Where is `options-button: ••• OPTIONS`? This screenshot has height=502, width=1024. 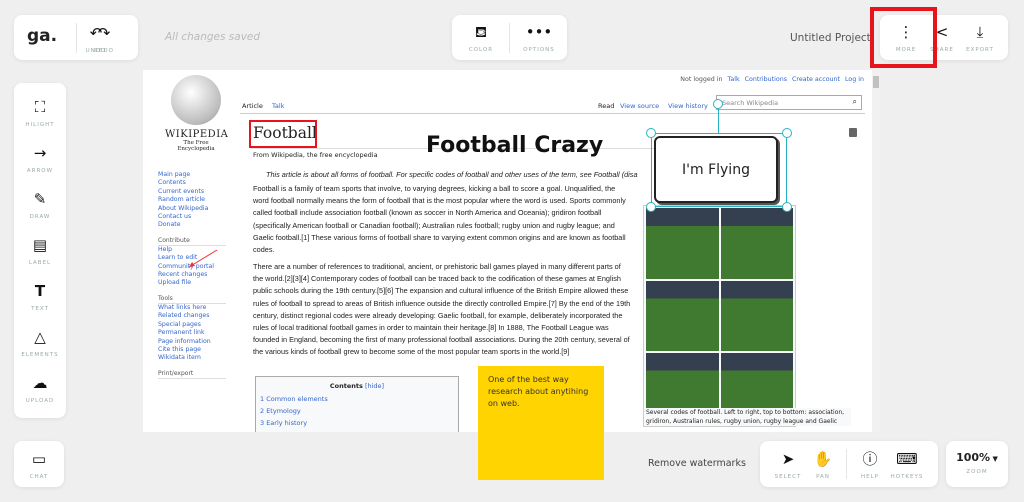
options-button: ••• OPTIONS is located at coordinates (539, 38).